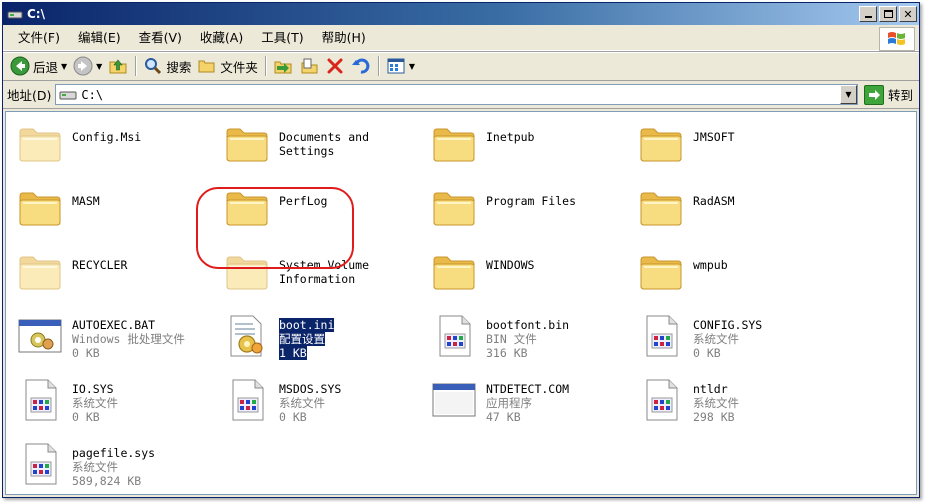 The height and width of the screenshot is (502, 925). Describe the element at coordinates (160, 38) in the screenshot. I see `menu-view: 查看(V)` at that location.